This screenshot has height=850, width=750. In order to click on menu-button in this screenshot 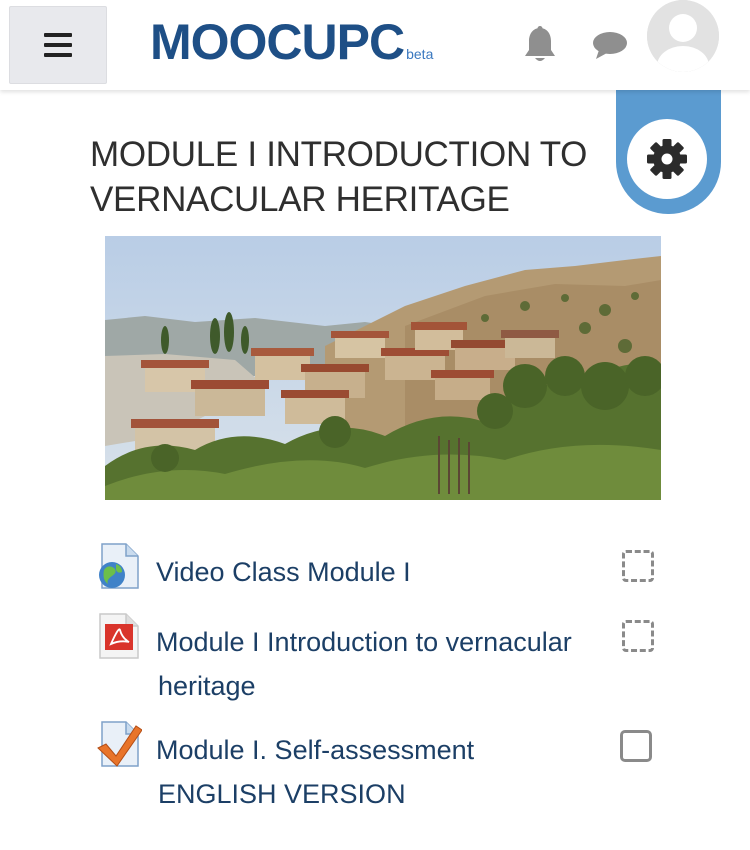, I will do `click(58, 45)`.